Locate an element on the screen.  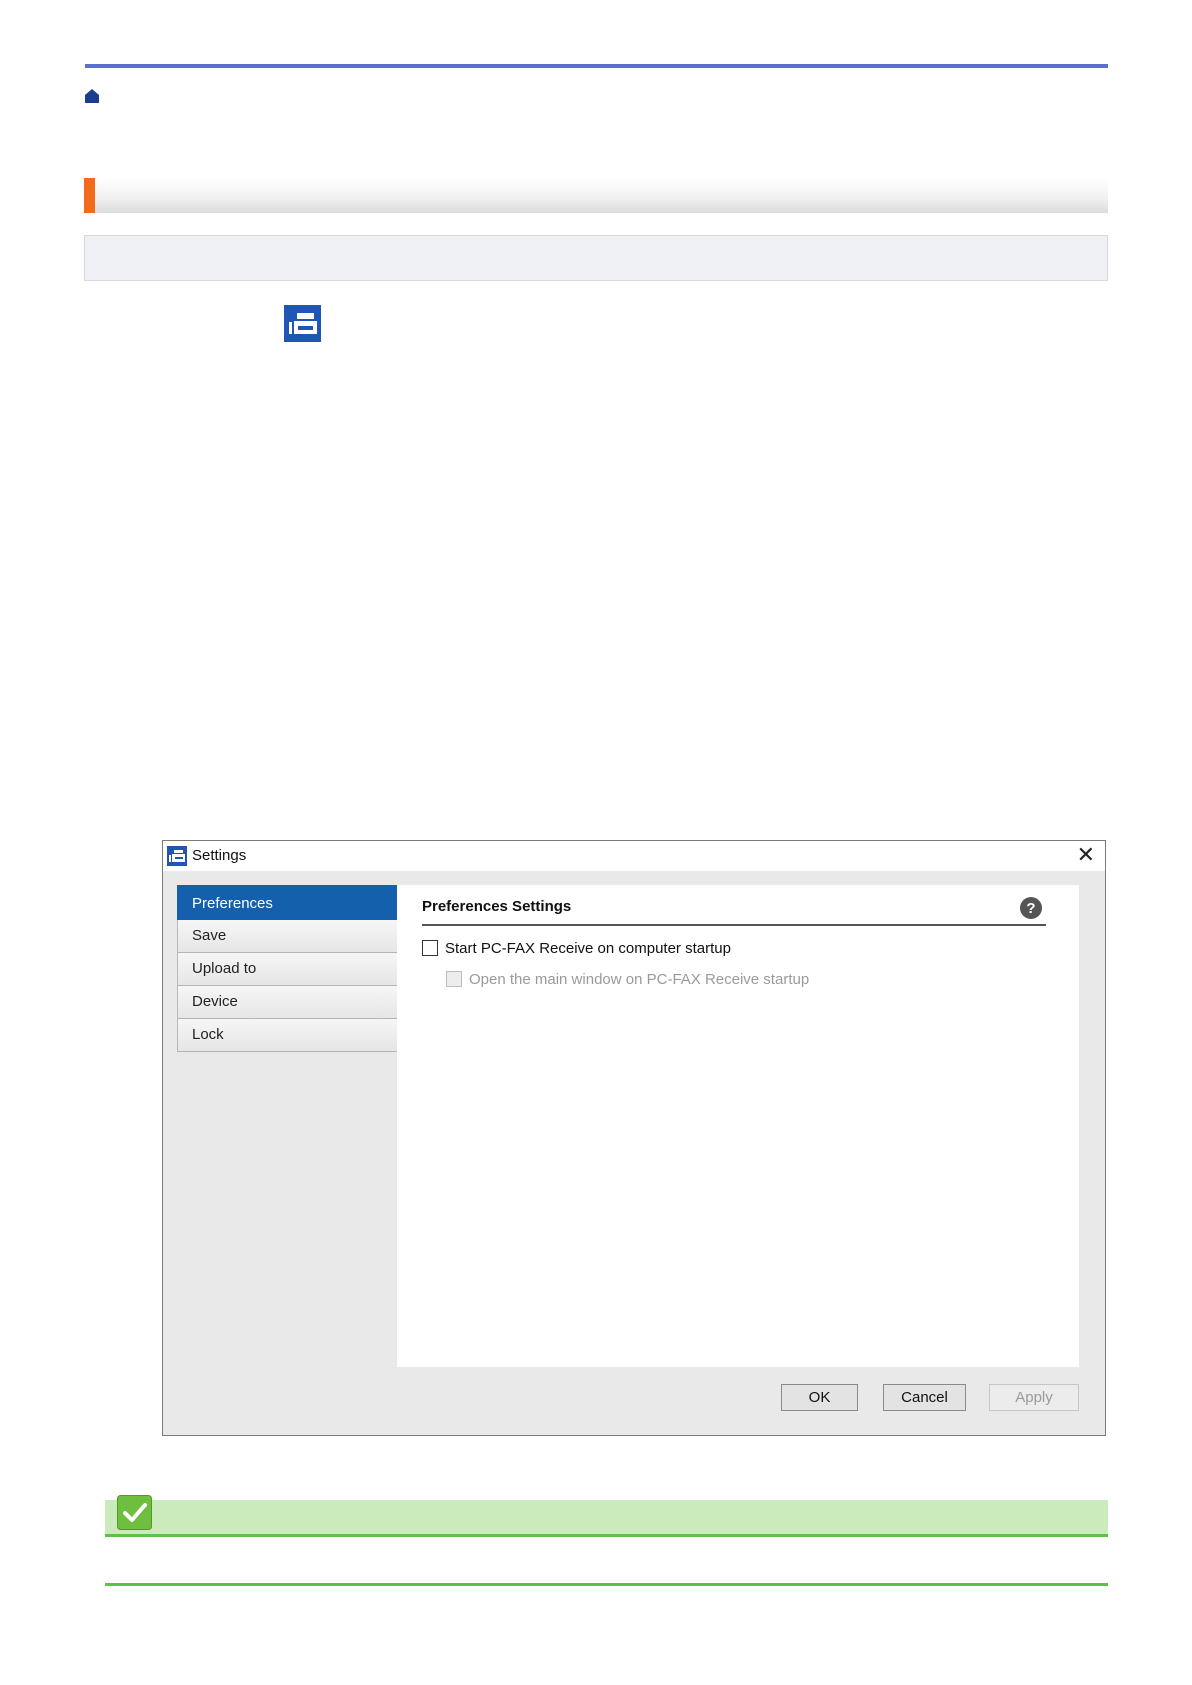
nav-item-preferences: Preferences is located at coordinates (287, 902).